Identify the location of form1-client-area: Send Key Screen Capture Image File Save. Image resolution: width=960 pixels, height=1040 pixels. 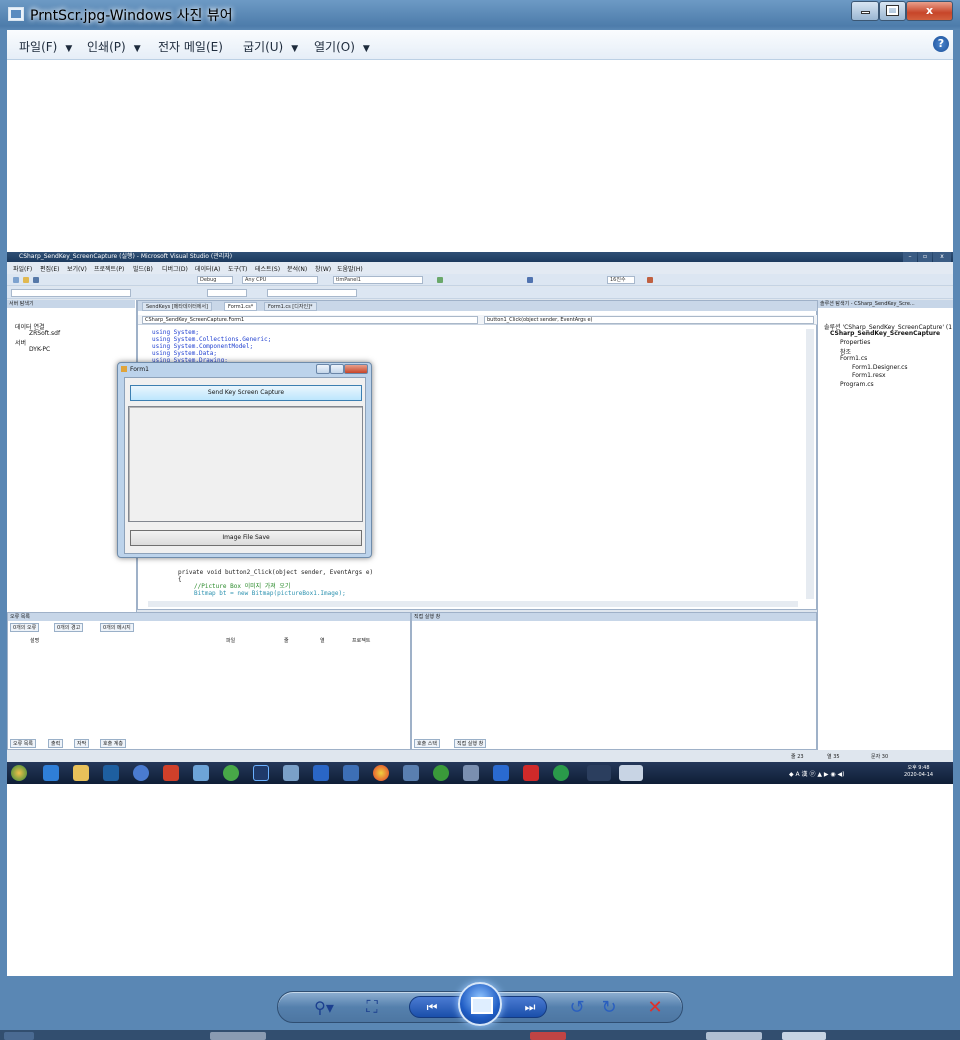
(245, 465).